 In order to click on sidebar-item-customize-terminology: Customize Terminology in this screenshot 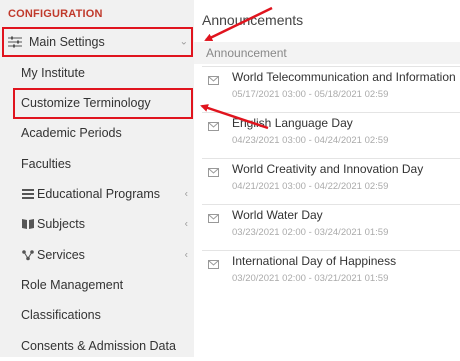, I will do `click(97, 103)`.